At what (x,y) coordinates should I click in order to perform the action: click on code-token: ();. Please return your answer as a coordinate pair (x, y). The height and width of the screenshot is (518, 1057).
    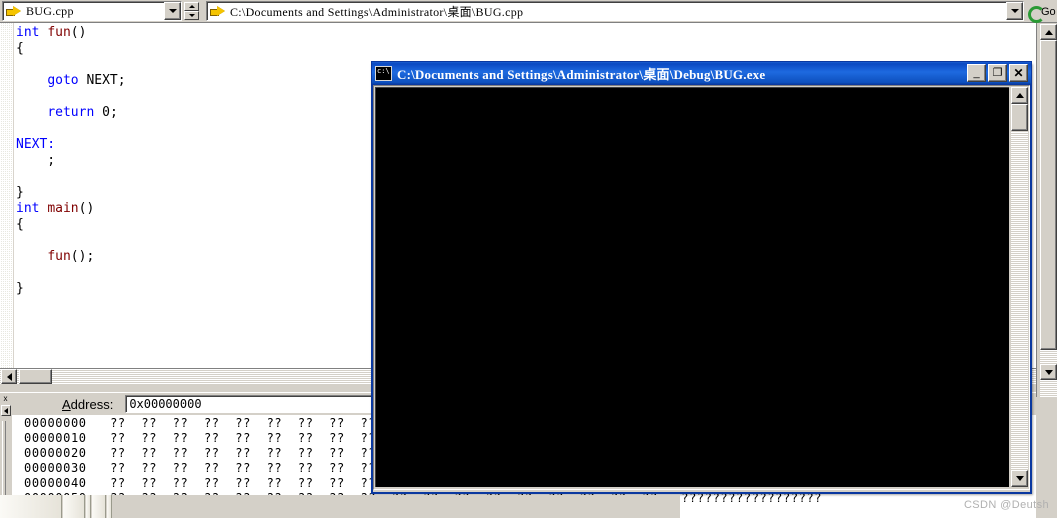
    Looking at the image, I should click on (82, 256).